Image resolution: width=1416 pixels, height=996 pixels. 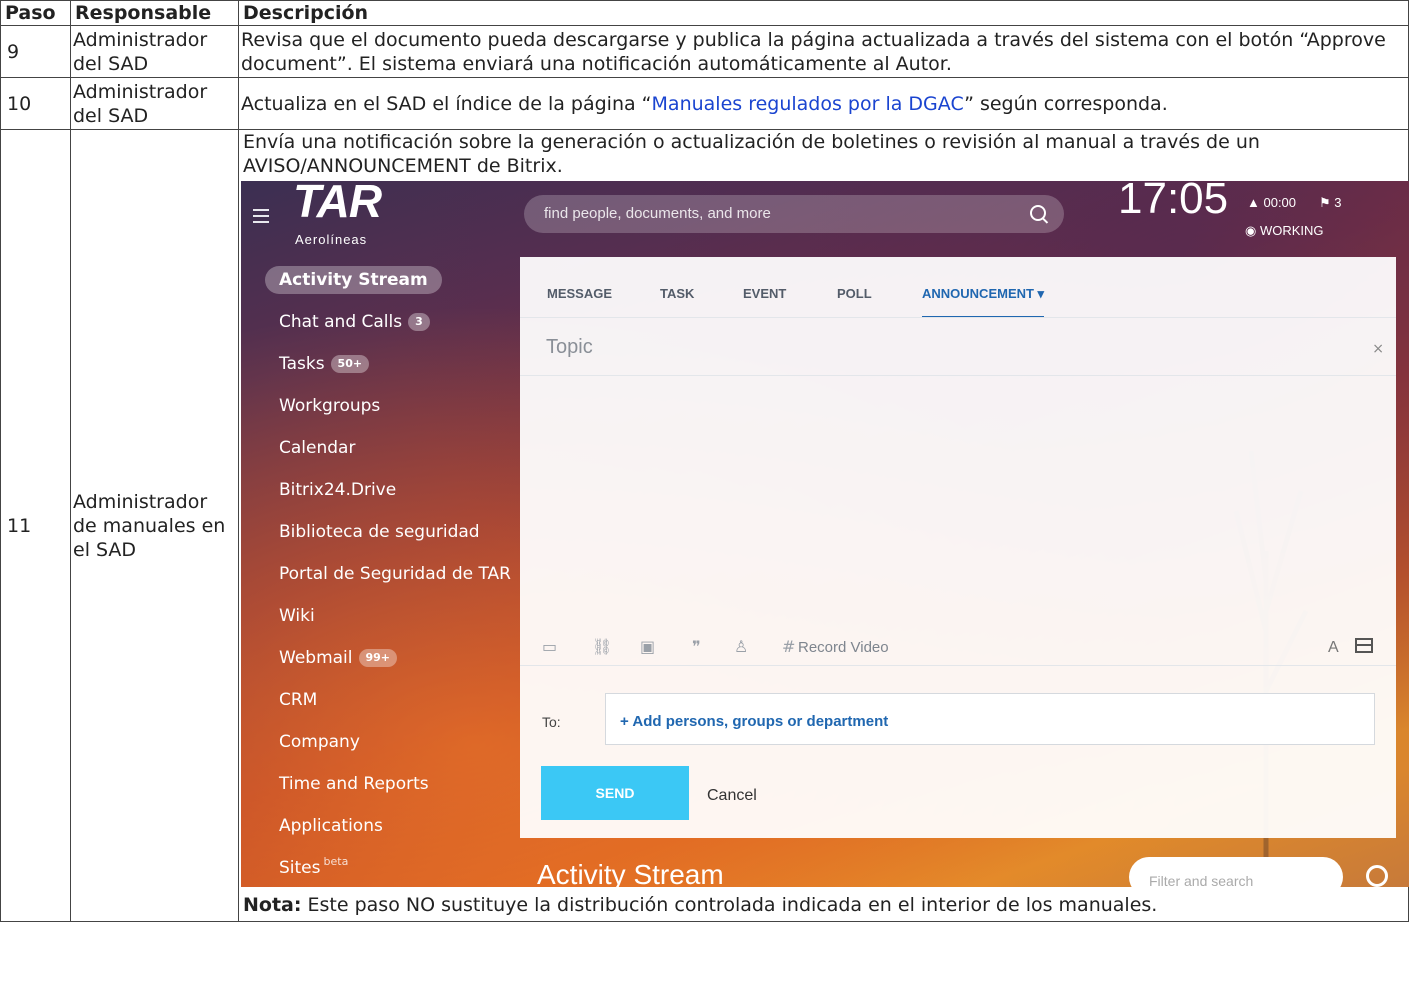 I want to click on responsible: Administrador de manuales en el SAD, so click(x=154, y=525).